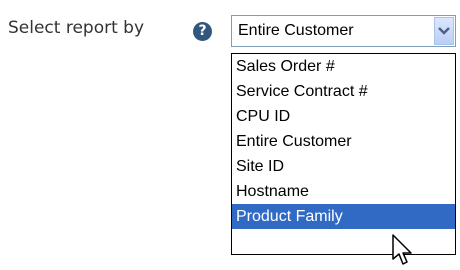 This screenshot has width=460, height=270. I want to click on chevron-down-icon, so click(444, 31).